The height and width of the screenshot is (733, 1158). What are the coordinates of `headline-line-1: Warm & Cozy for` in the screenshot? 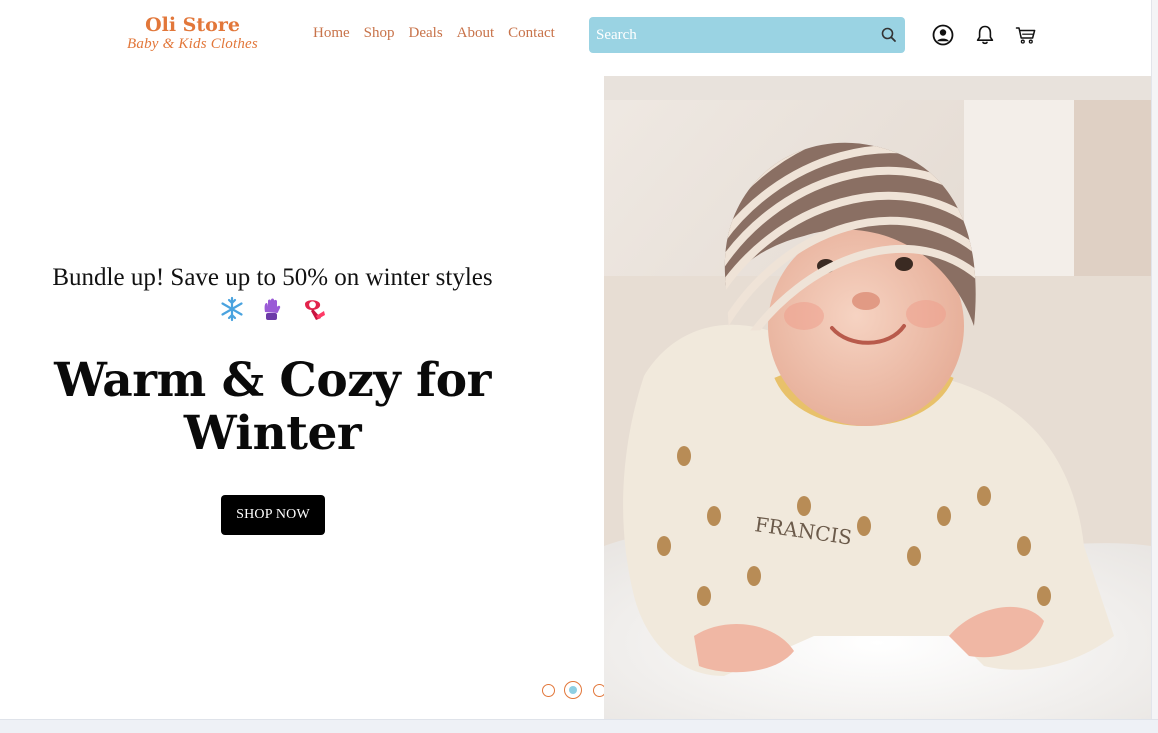 It's located at (272, 380).